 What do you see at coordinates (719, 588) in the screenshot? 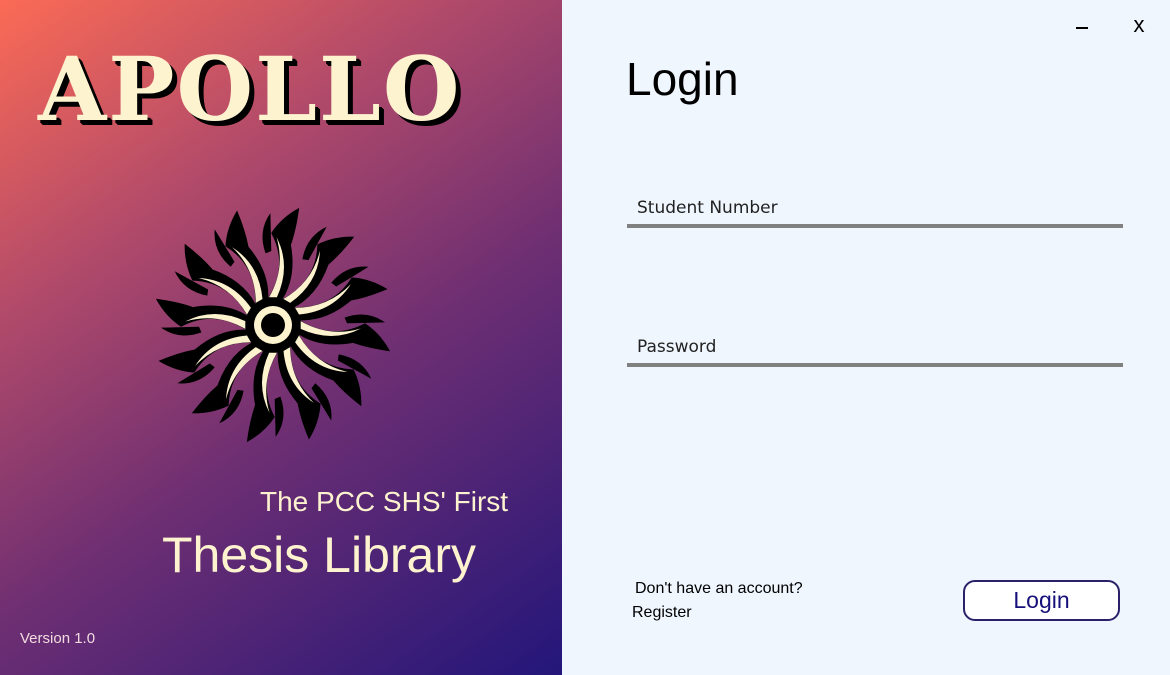
I see `no-account-text: Don't have an account?` at bounding box center [719, 588].